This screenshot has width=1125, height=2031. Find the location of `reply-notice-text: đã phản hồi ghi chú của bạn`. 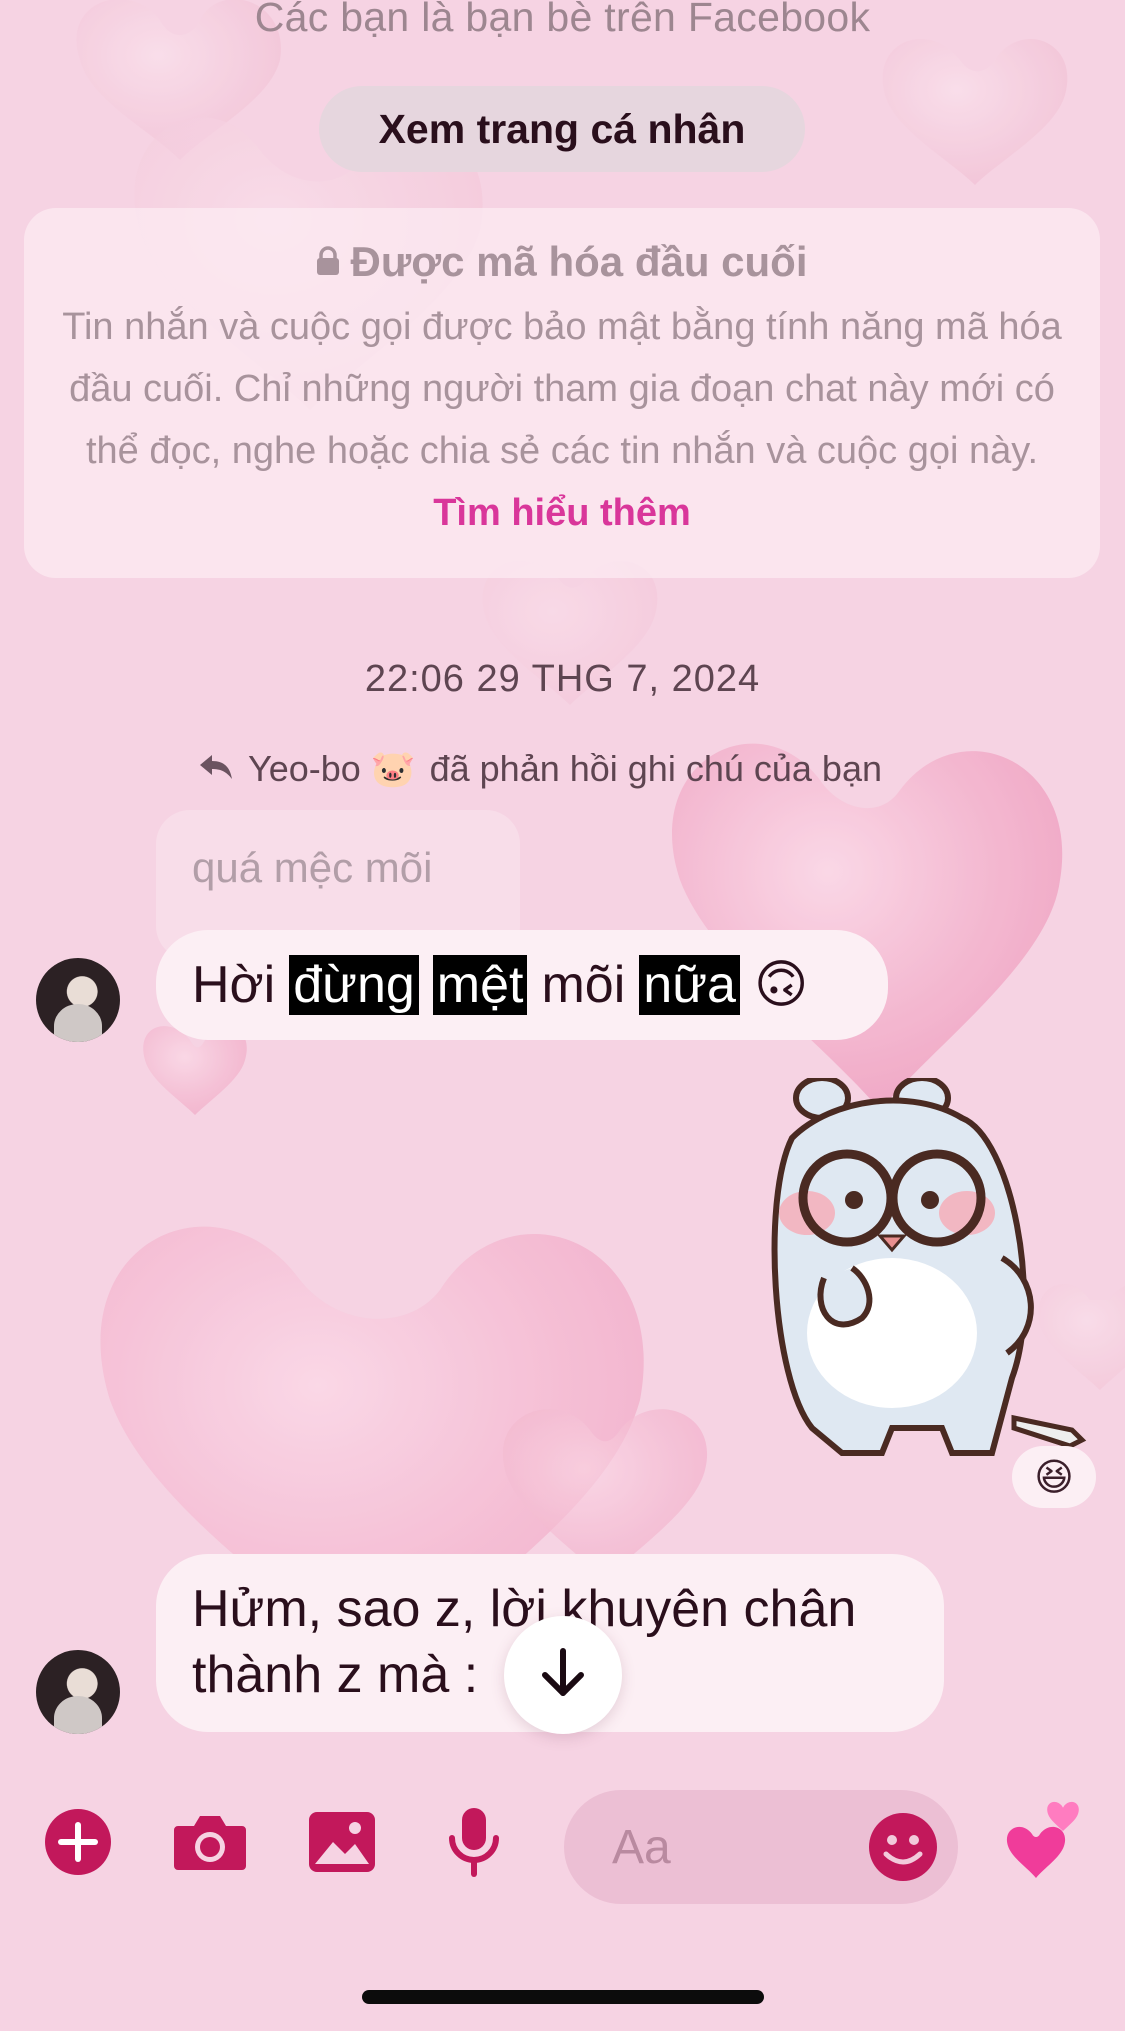

reply-notice-text: đã phản hồi ghi chú của bạn is located at coordinates (655, 768).